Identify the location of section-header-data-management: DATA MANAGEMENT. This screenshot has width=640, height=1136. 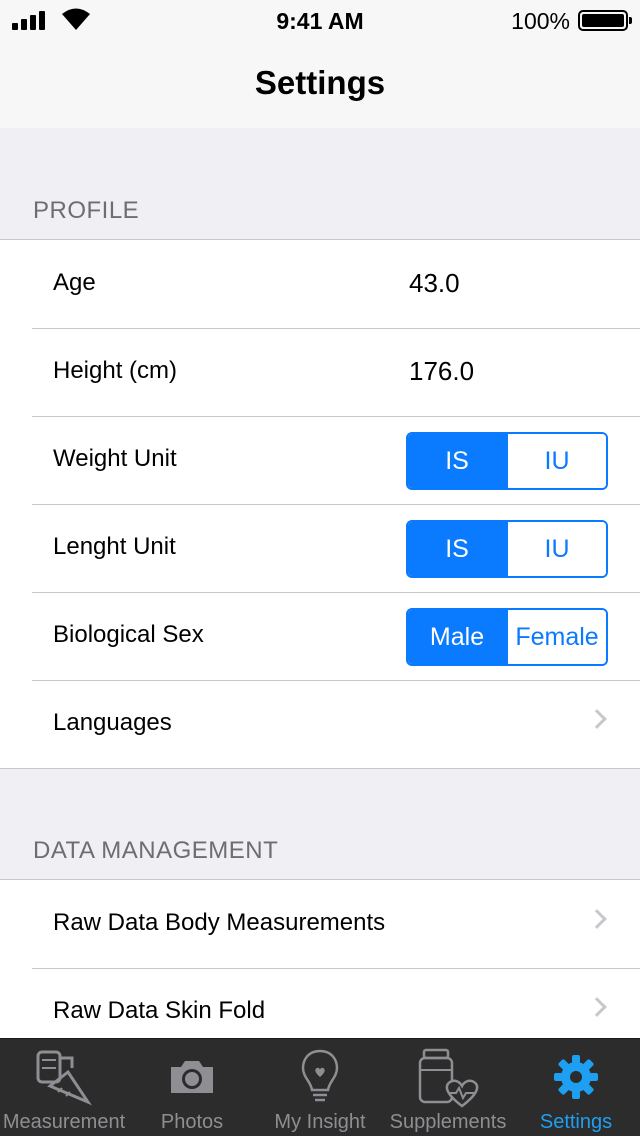
(156, 850).